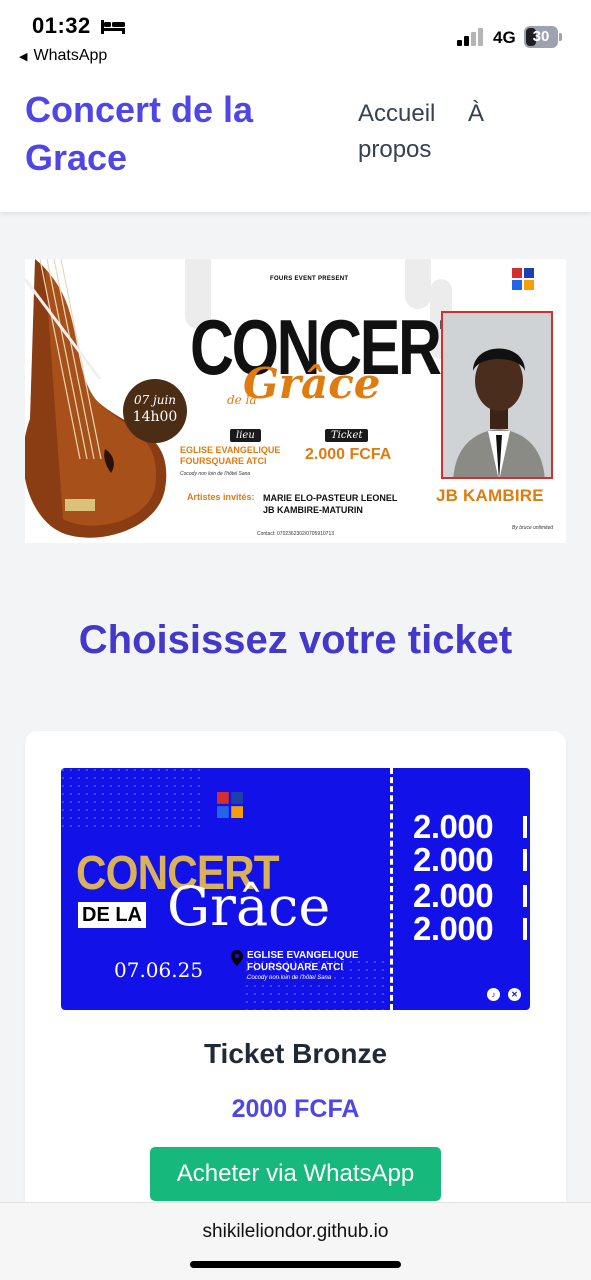 The height and width of the screenshot is (1280, 591). What do you see at coordinates (237, 958) in the screenshot?
I see `location-pin-icon` at bounding box center [237, 958].